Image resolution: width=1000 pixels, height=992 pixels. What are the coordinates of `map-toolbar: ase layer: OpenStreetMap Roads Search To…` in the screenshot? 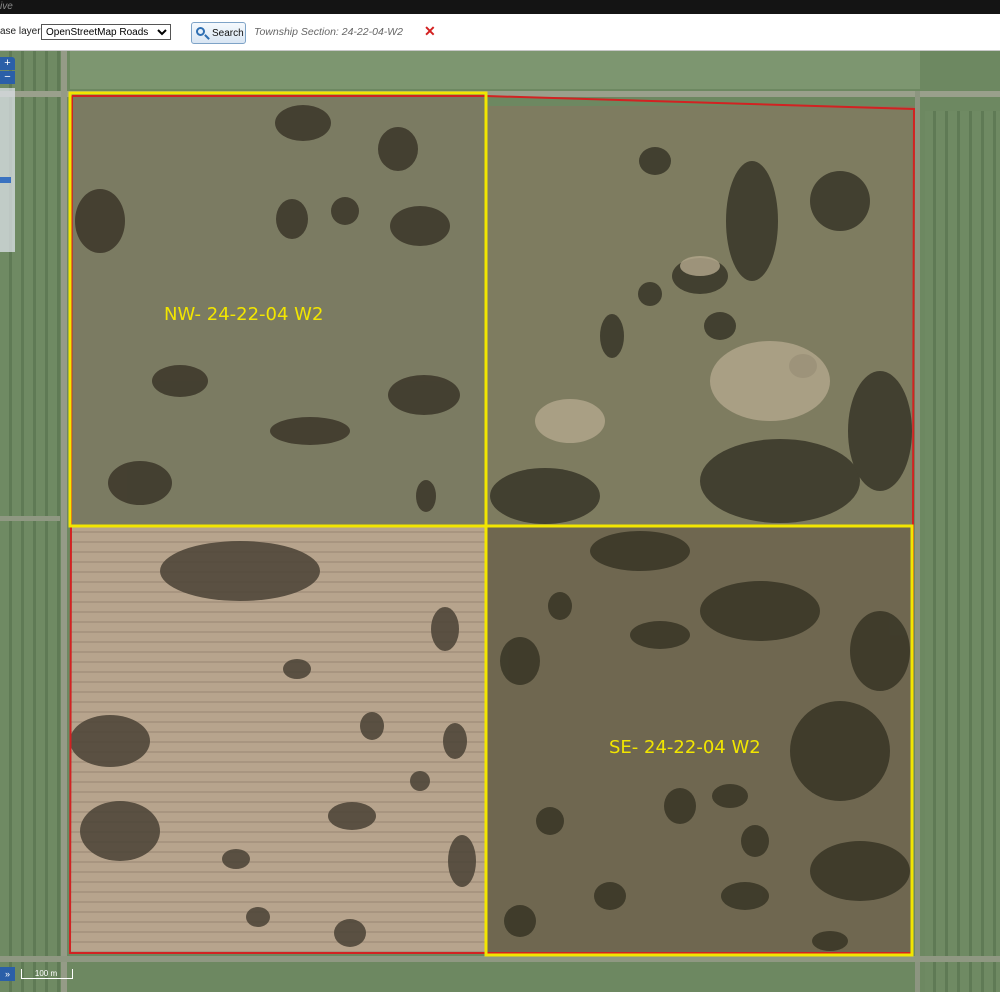 It's located at (500, 32).